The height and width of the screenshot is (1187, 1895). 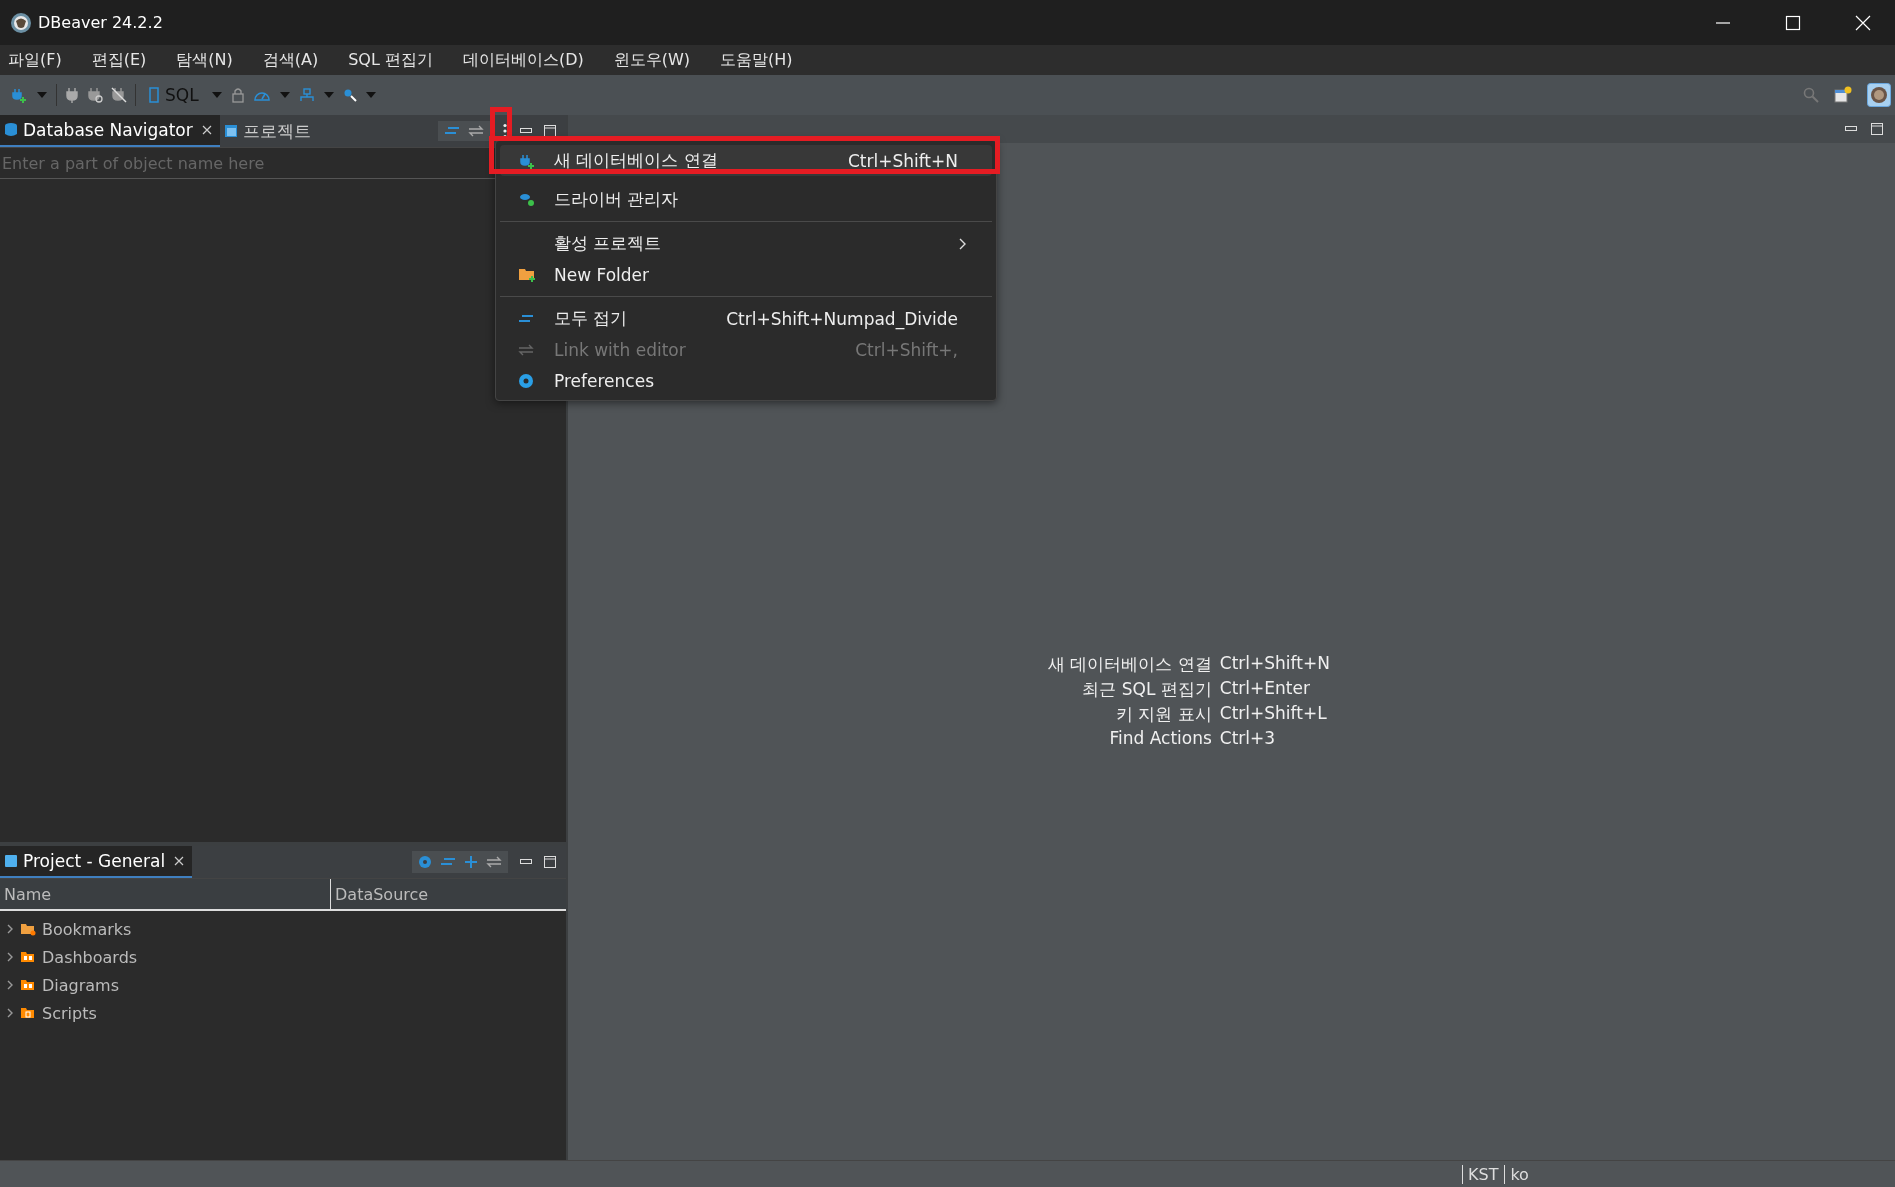 What do you see at coordinates (1480, 1174) in the screenshot?
I see `status-item: KST` at bounding box center [1480, 1174].